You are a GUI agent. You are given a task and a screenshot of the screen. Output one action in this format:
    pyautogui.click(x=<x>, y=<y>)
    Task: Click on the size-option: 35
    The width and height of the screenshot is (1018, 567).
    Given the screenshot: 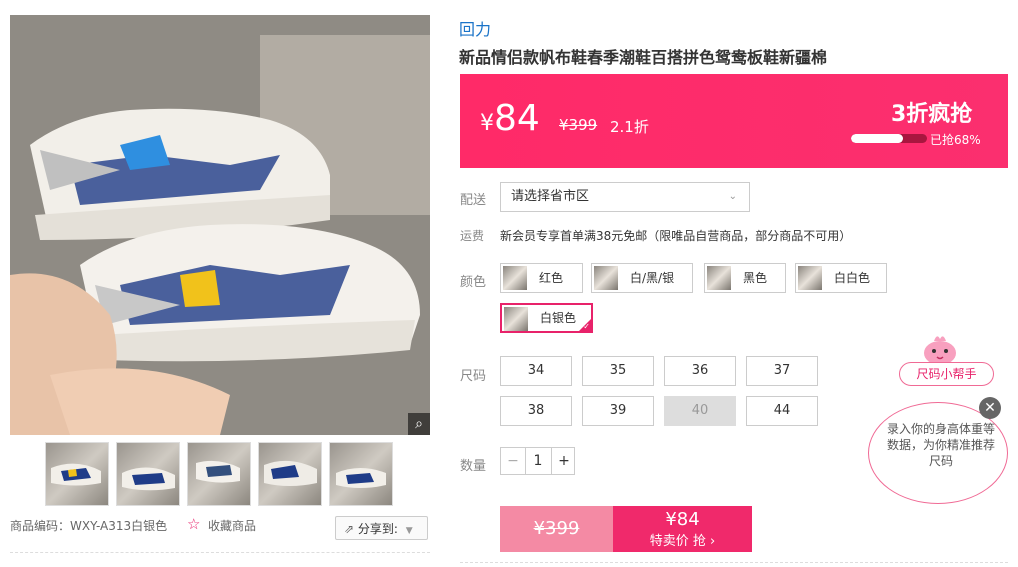 What is the action you would take?
    pyautogui.click(x=618, y=371)
    